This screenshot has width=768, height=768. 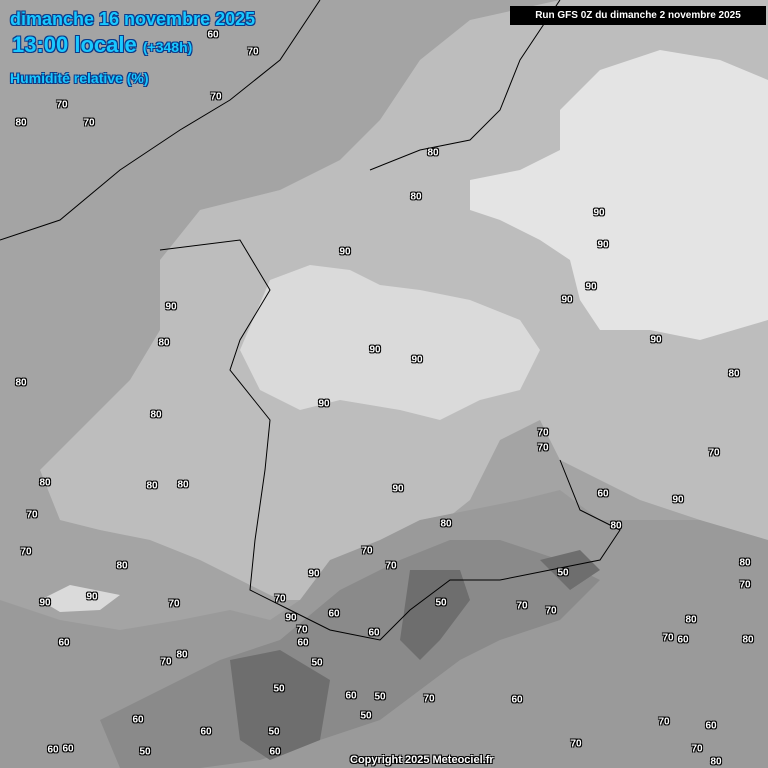 I want to click on forecast-time: 13:00 locale (+348h), so click(x=102, y=45).